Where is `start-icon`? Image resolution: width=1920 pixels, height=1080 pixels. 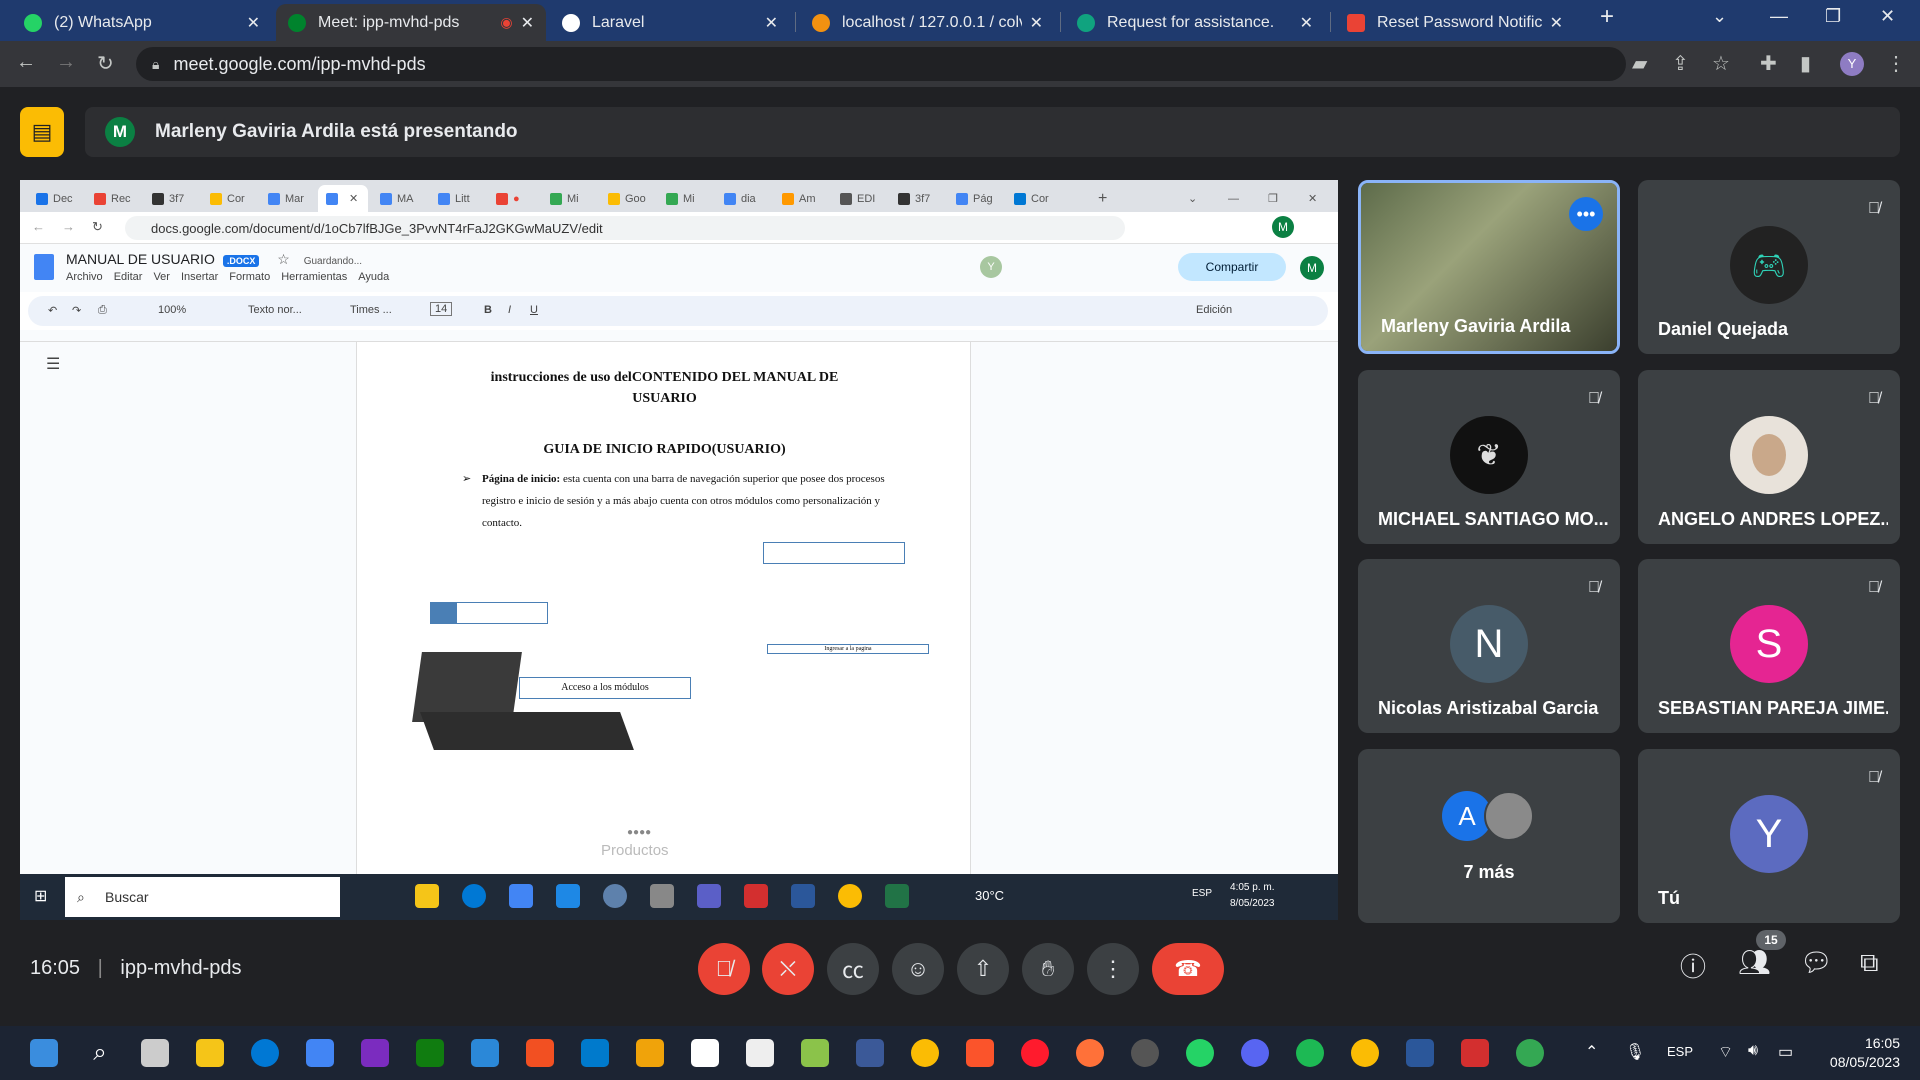
start-icon is located at coordinates (44, 1053).